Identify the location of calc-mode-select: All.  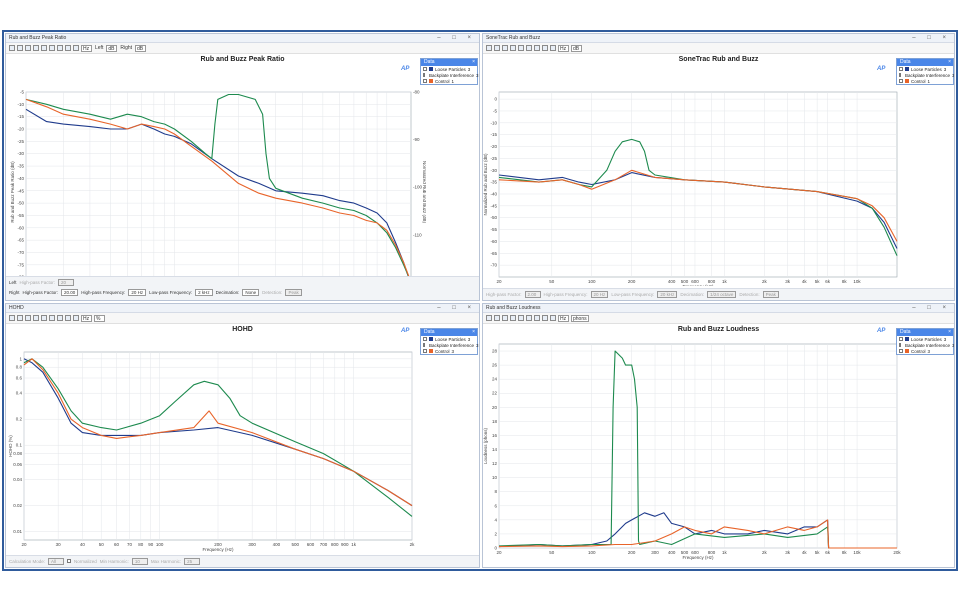
(56, 561).